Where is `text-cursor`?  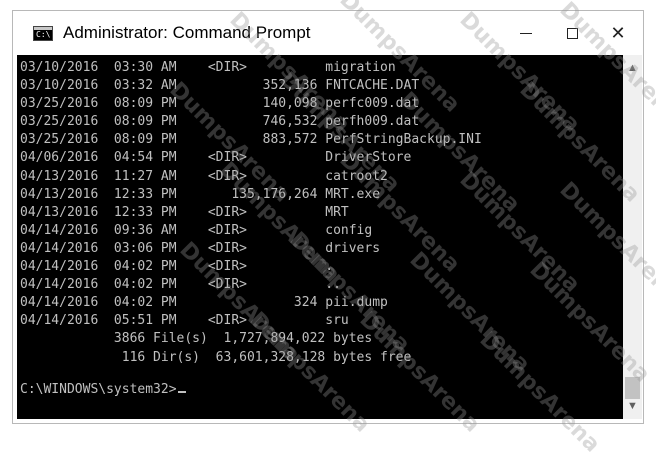
text-cursor is located at coordinates (181, 391).